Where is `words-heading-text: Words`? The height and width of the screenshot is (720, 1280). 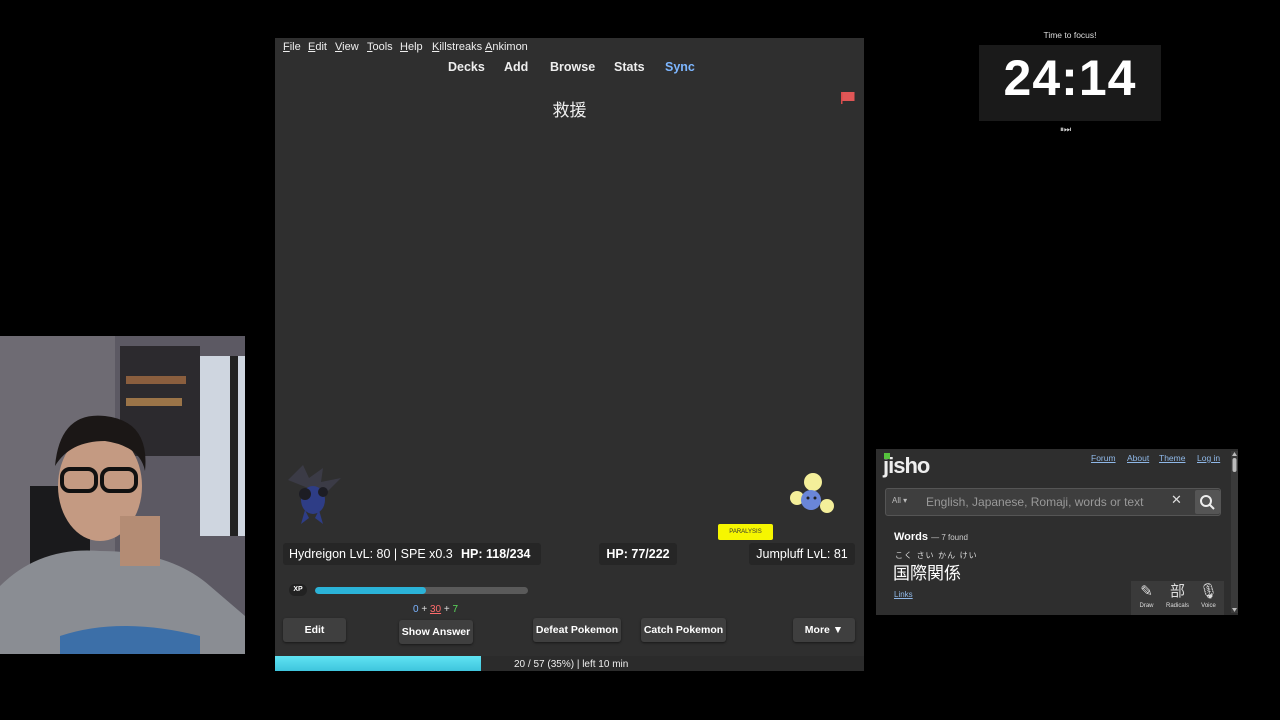 words-heading-text: Words is located at coordinates (911, 537).